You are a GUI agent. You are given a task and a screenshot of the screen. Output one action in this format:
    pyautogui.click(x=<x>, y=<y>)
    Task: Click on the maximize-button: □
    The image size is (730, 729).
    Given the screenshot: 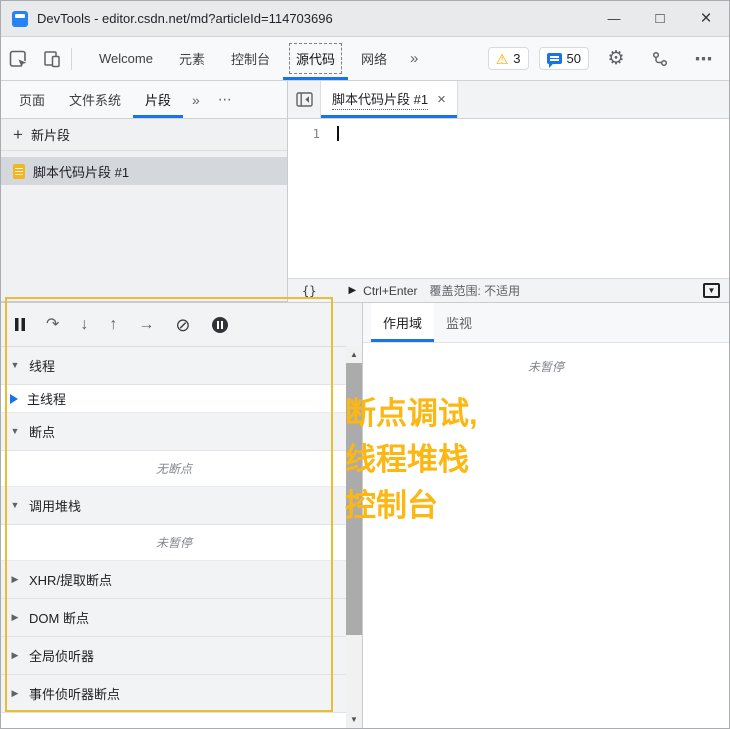 What is the action you would take?
    pyautogui.click(x=660, y=18)
    